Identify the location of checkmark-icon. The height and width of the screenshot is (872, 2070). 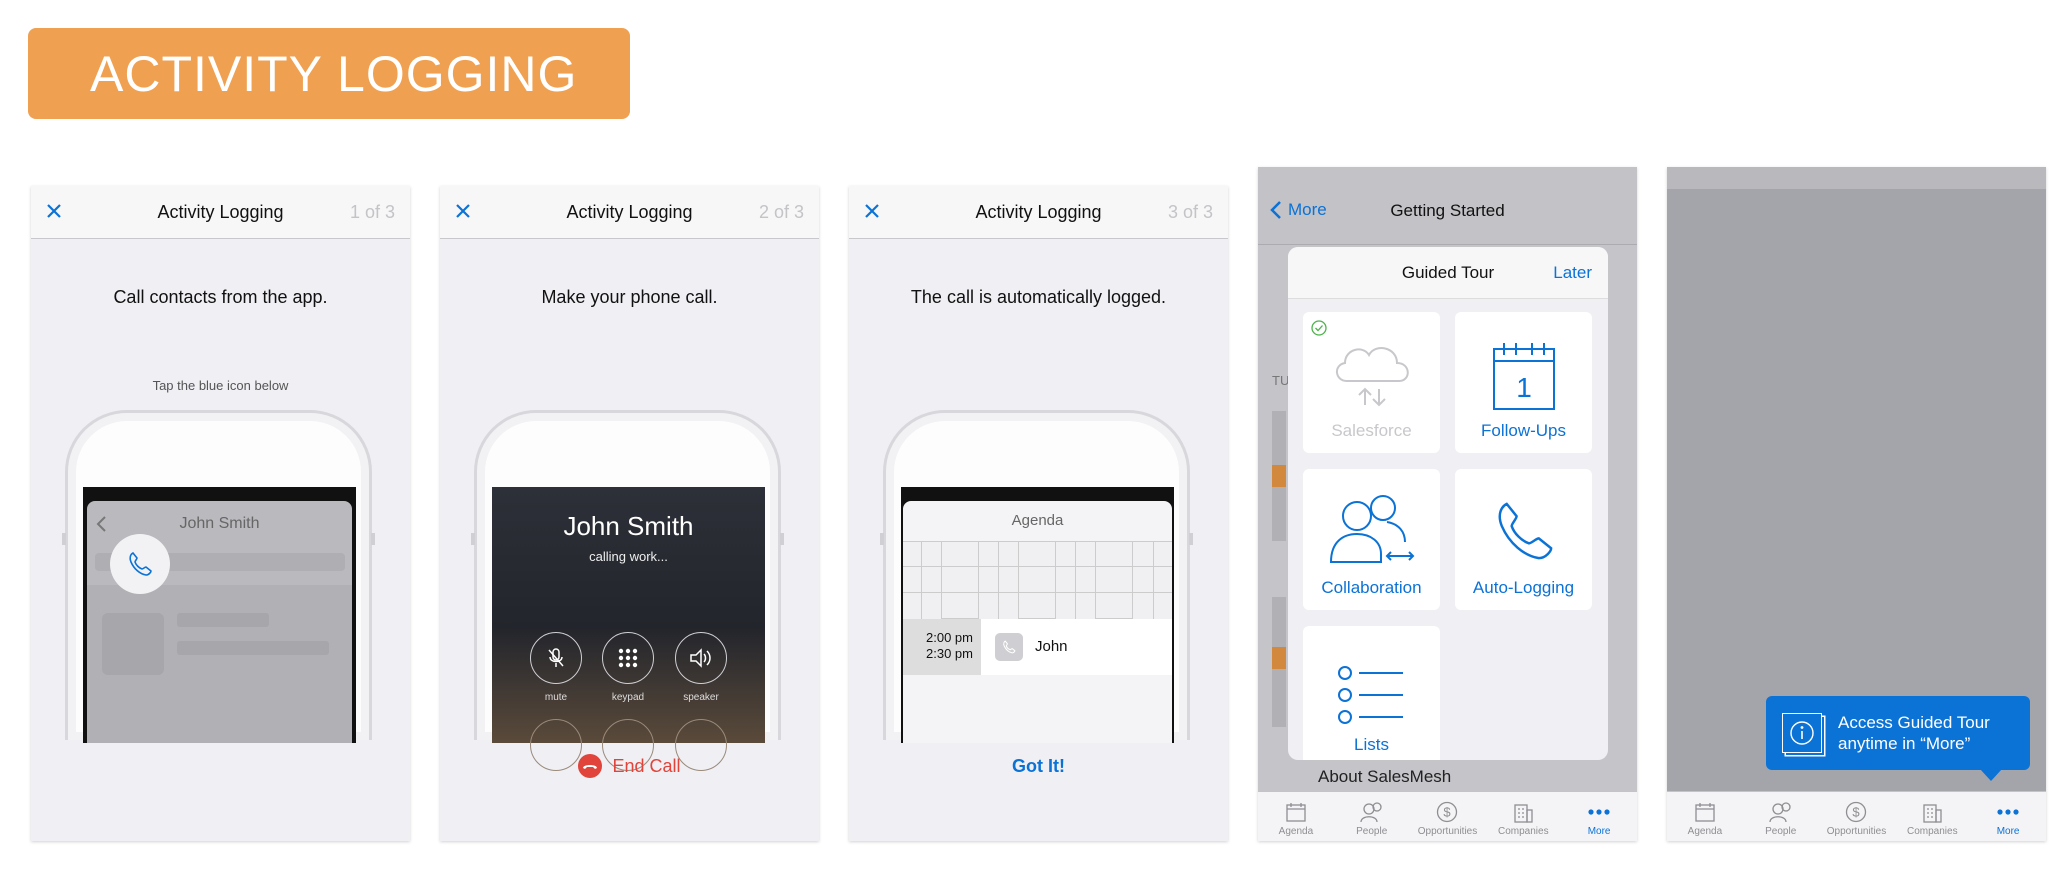
(1319, 328).